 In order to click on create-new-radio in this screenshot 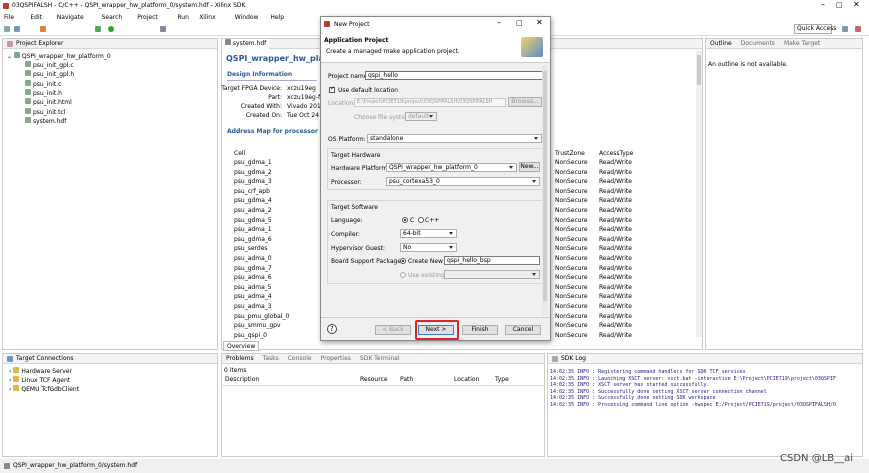, I will do `click(403, 261)`.